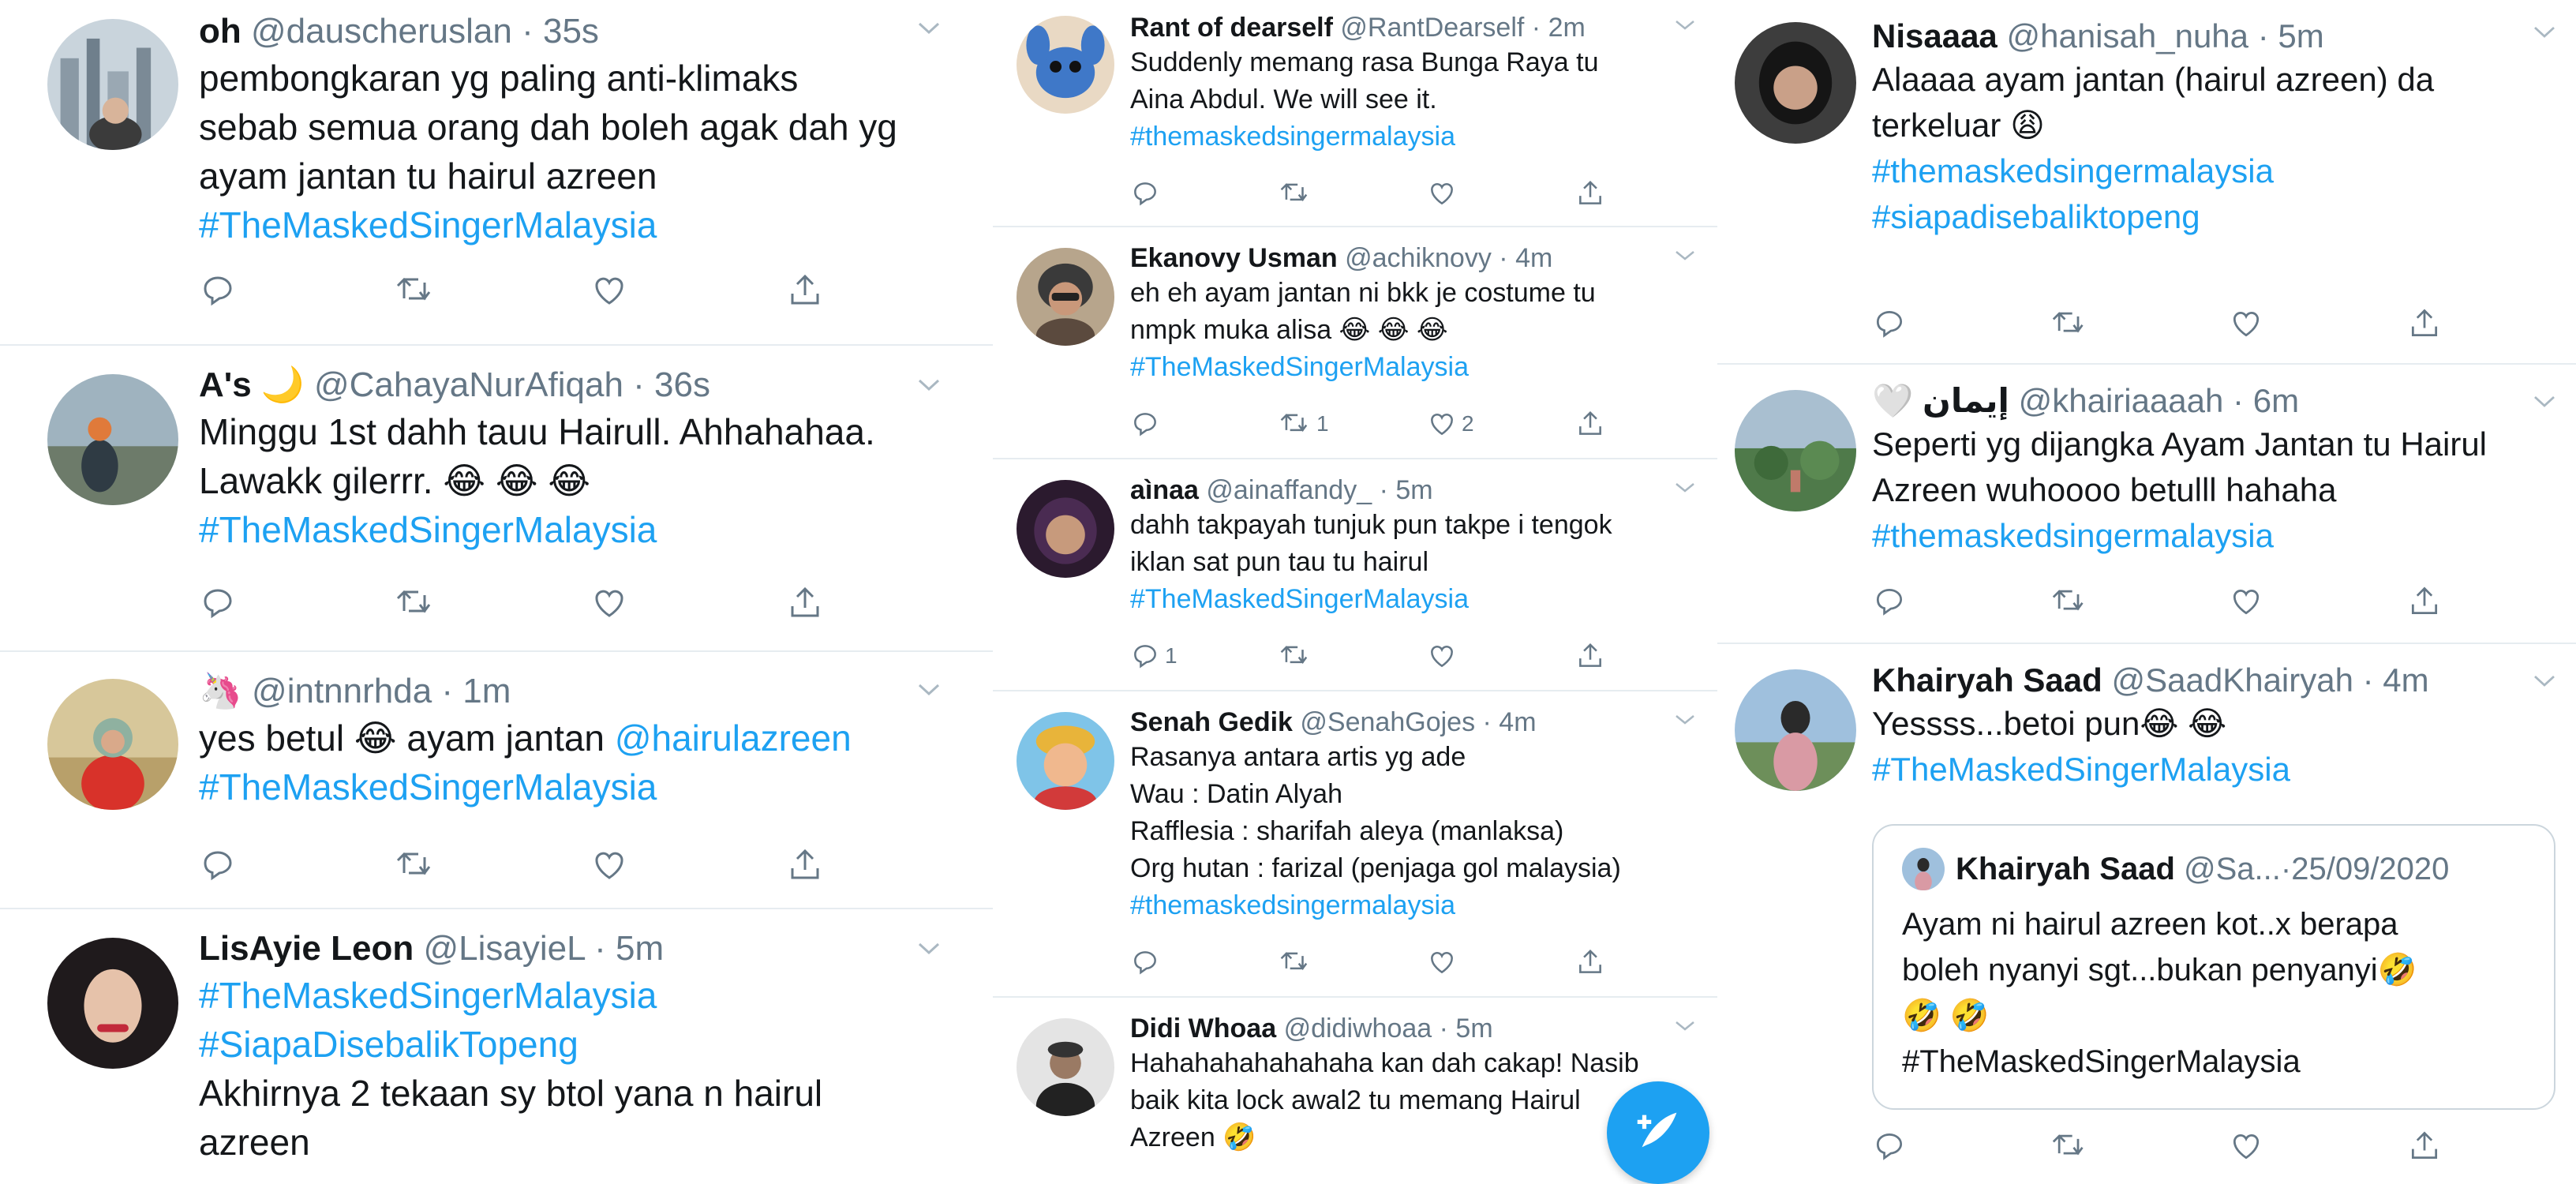 The height and width of the screenshot is (1184, 2576). What do you see at coordinates (2121, 400) in the screenshot?
I see `author-handle: @khairiaaaah` at bounding box center [2121, 400].